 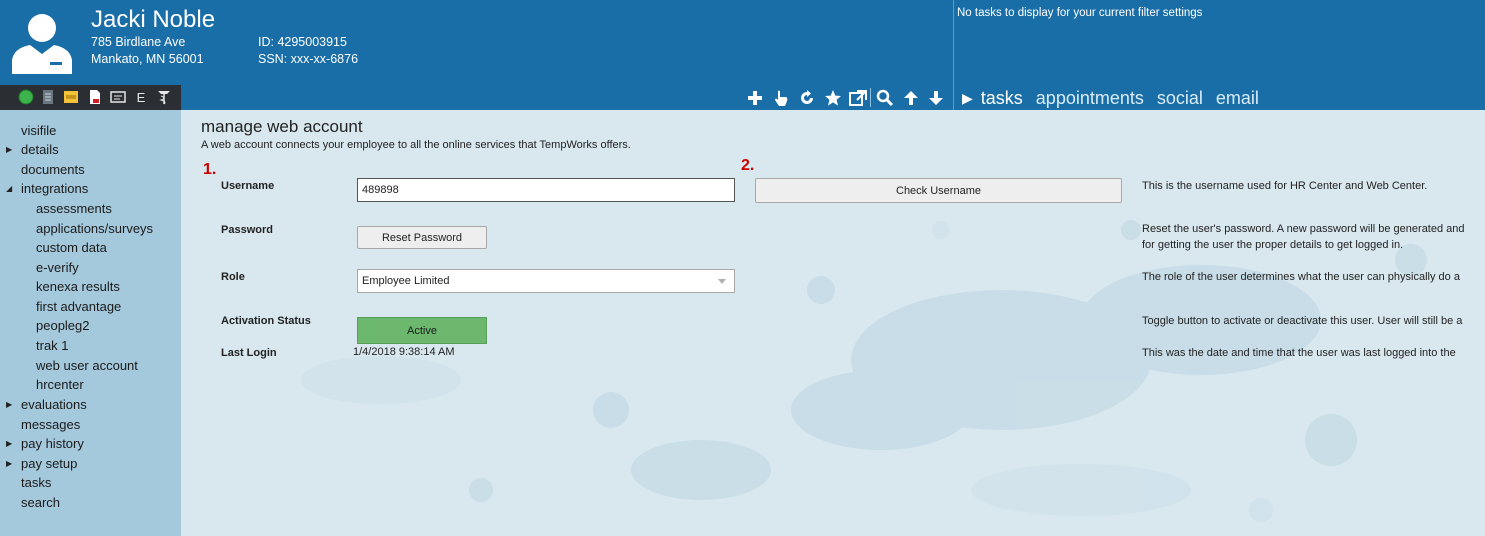 I want to click on id-card-icon, so click(x=118, y=97).